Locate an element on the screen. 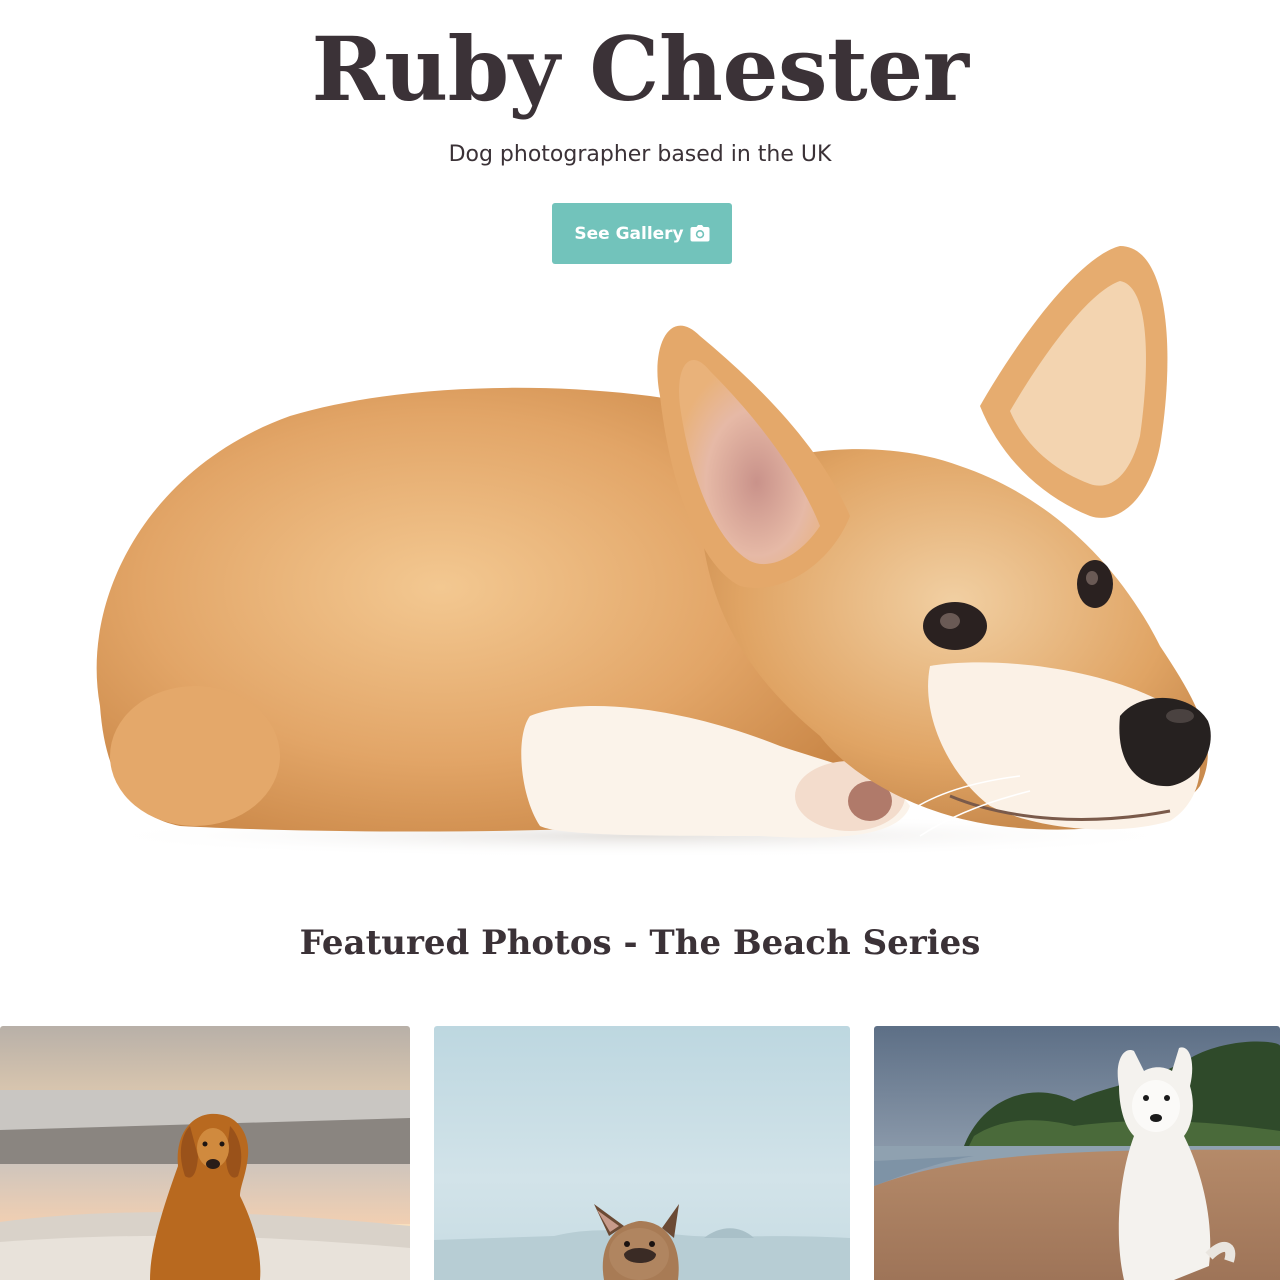 The height and width of the screenshot is (1280, 1280). french-bulldog-photo is located at coordinates (642, 1153).